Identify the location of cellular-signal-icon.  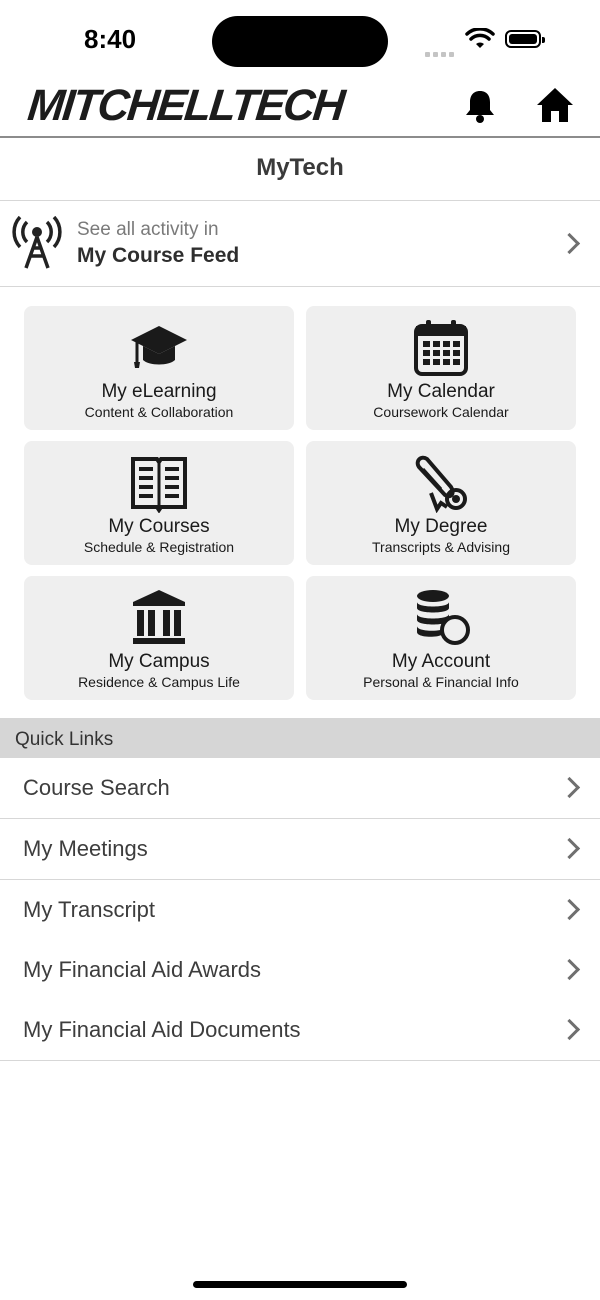
(441, 53).